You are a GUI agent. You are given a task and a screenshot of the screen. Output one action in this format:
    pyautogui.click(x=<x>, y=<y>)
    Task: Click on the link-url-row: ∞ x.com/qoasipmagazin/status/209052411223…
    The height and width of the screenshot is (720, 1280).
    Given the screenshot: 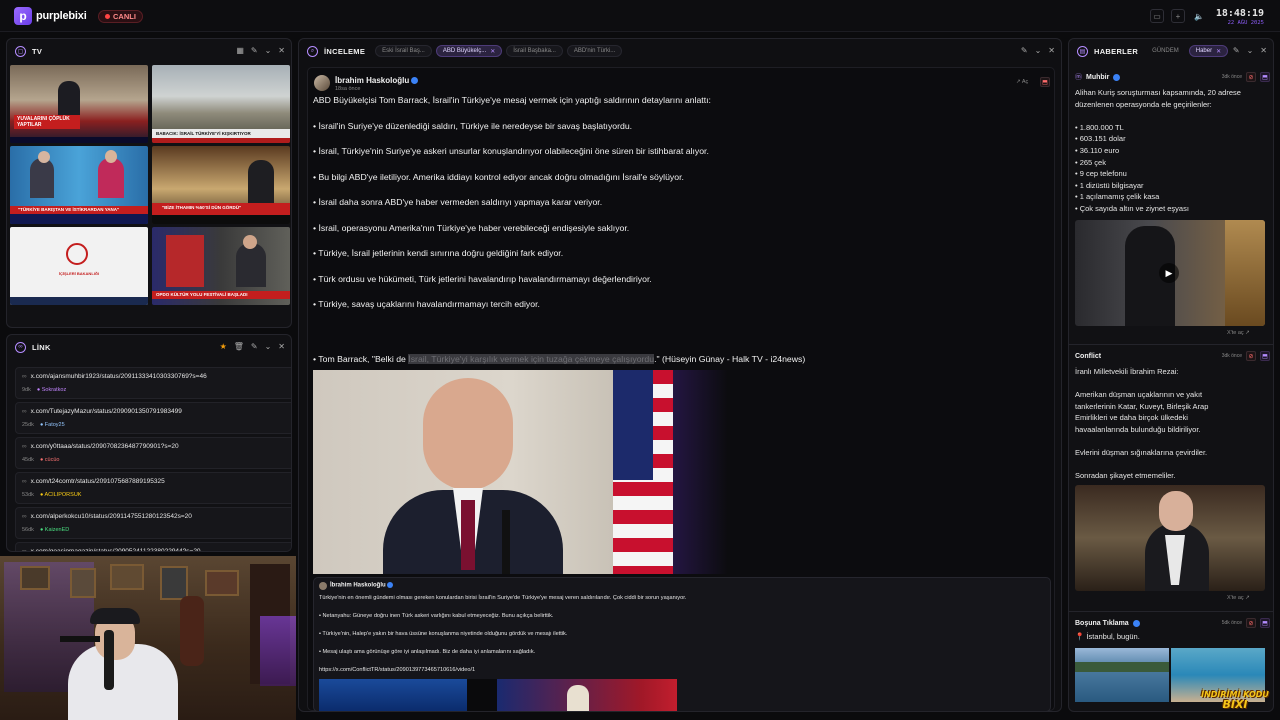 What is the action you would take?
    pyautogui.click(x=111, y=549)
    